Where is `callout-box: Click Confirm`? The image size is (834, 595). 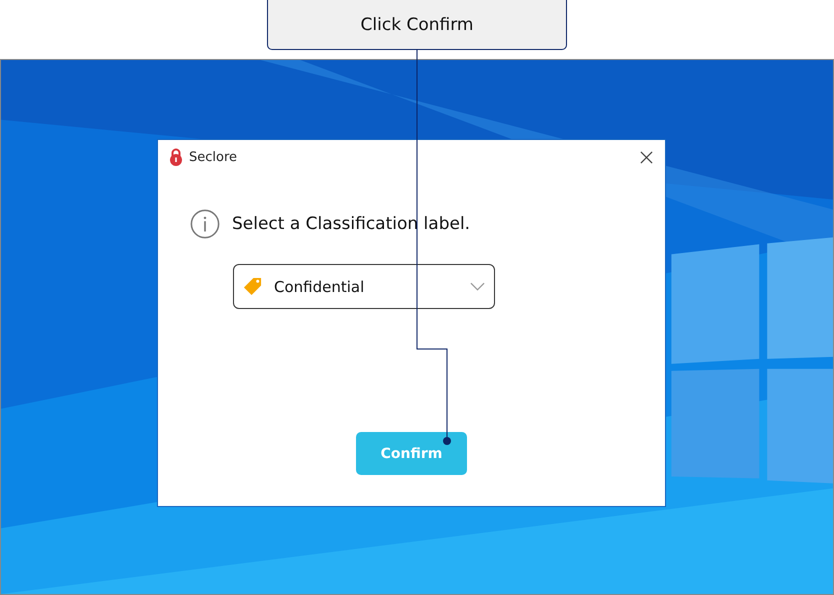 callout-box: Click Confirm is located at coordinates (417, 25).